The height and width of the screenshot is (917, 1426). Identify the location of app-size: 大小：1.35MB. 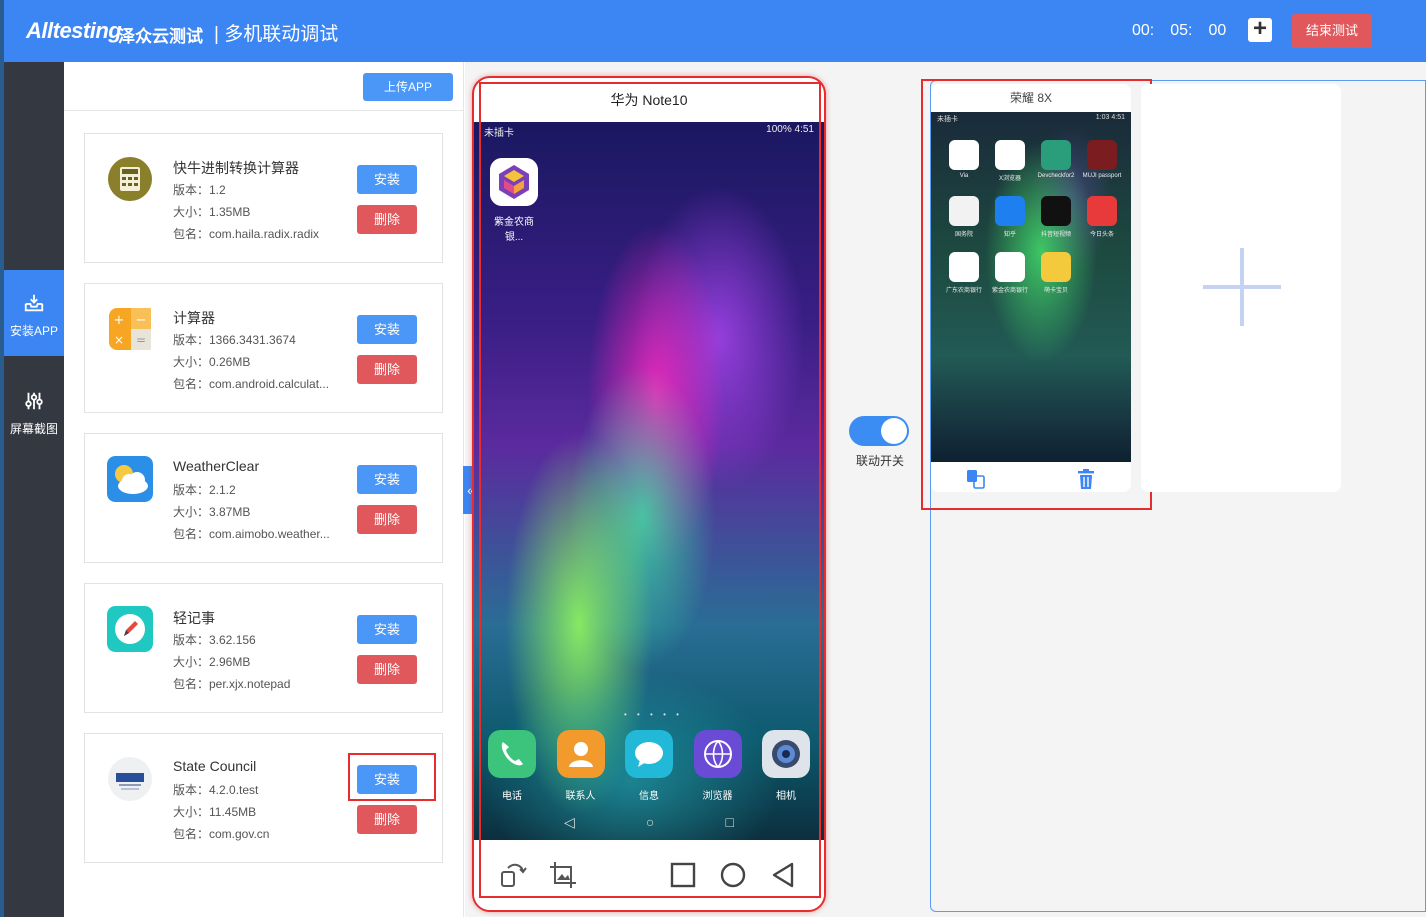
(212, 212).